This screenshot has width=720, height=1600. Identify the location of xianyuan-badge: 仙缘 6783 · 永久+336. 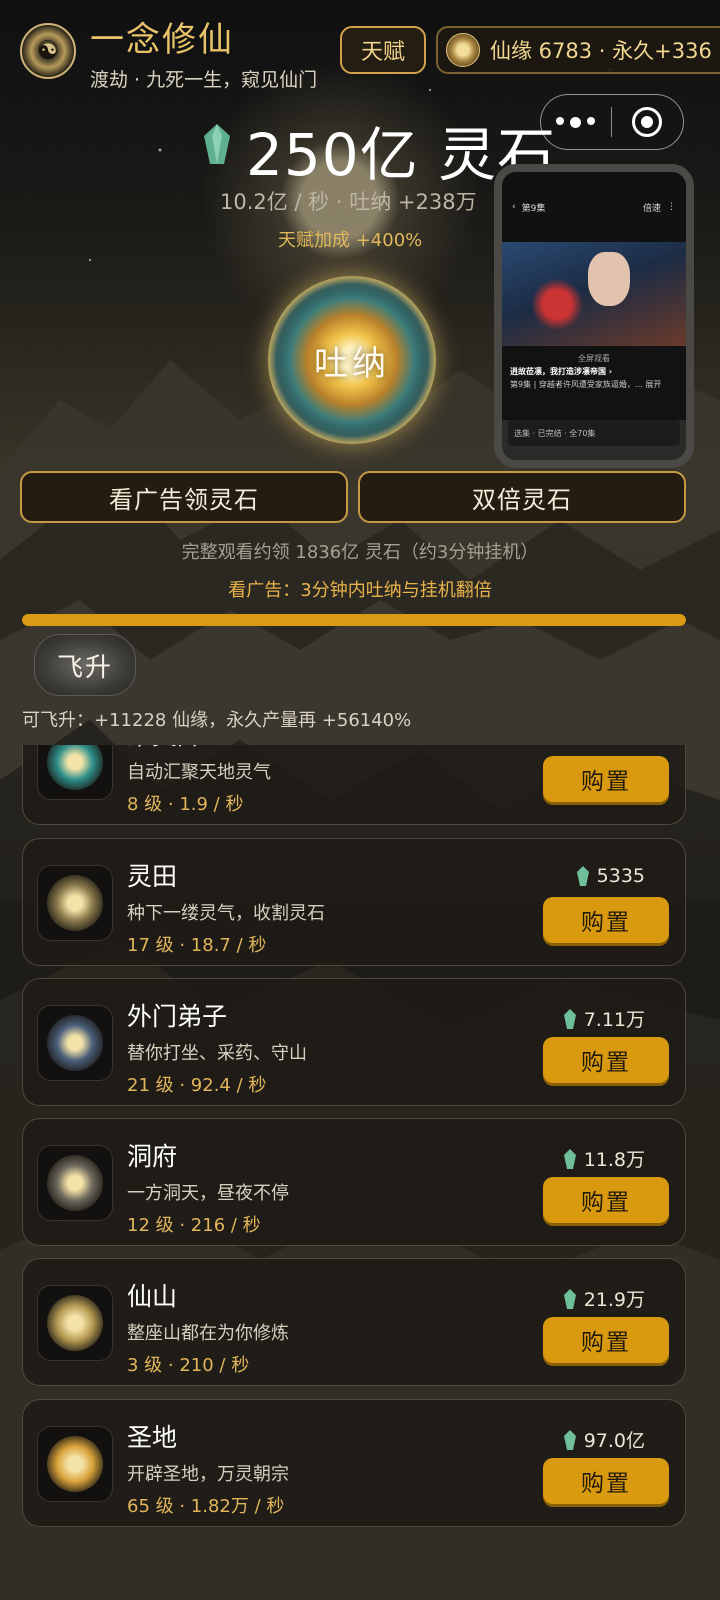
(578, 50).